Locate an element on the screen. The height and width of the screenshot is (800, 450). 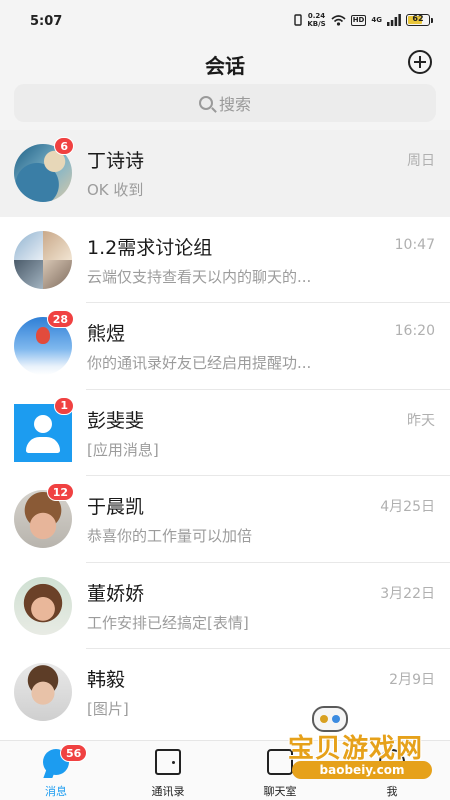
watermark-title: 宝贝游戏网 is located at coordinates (356, 749).